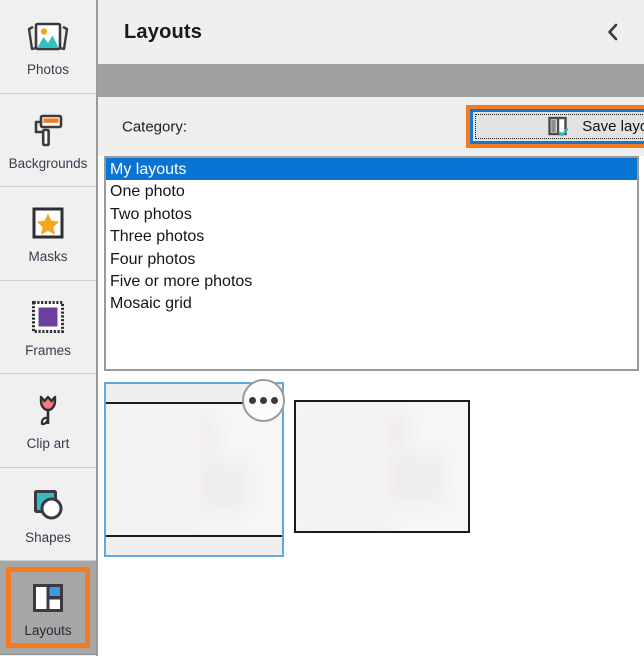 The height and width of the screenshot is (656, 644). I want to click on sidebar-item-frames: Frames, so click(48, 327).